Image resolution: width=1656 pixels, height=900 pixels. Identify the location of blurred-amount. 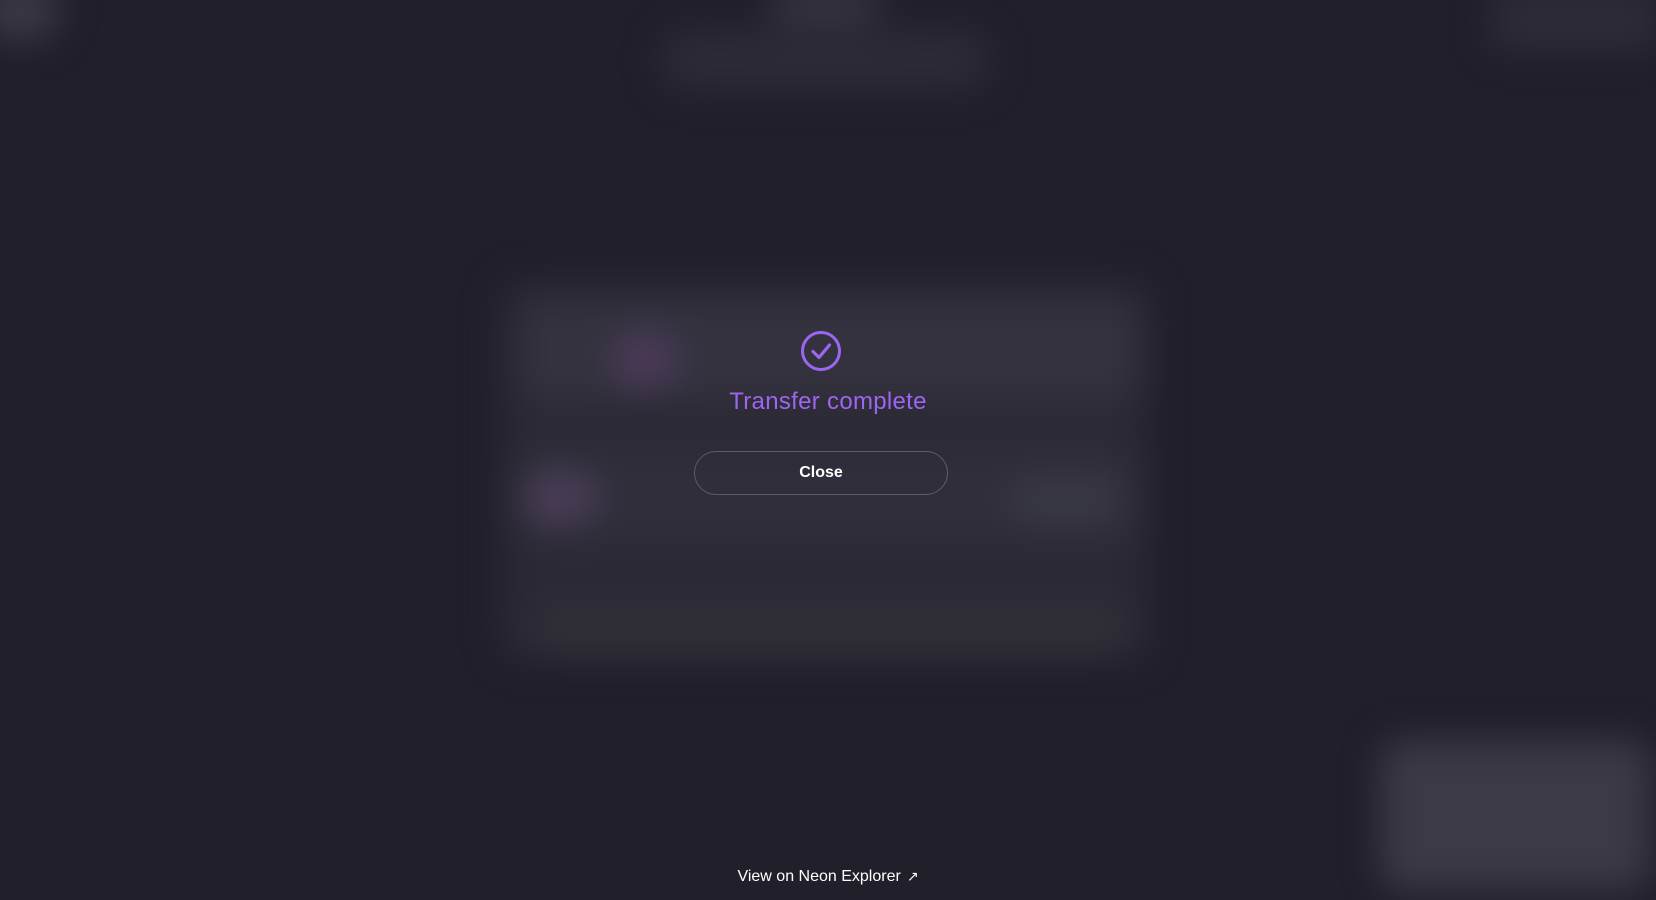
(1065, 500).